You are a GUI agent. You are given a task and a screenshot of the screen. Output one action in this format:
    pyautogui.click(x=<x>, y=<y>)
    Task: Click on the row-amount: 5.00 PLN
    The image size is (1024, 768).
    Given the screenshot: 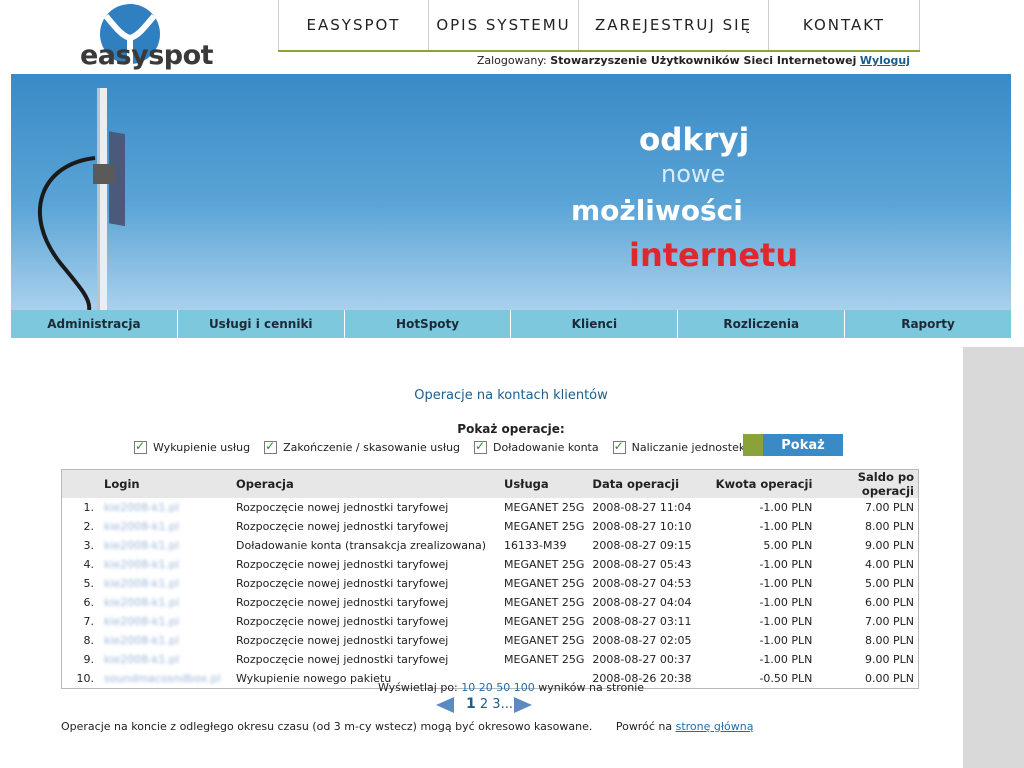 What is the action you would take?
    pyautogui.click(x=788, y=545)
    